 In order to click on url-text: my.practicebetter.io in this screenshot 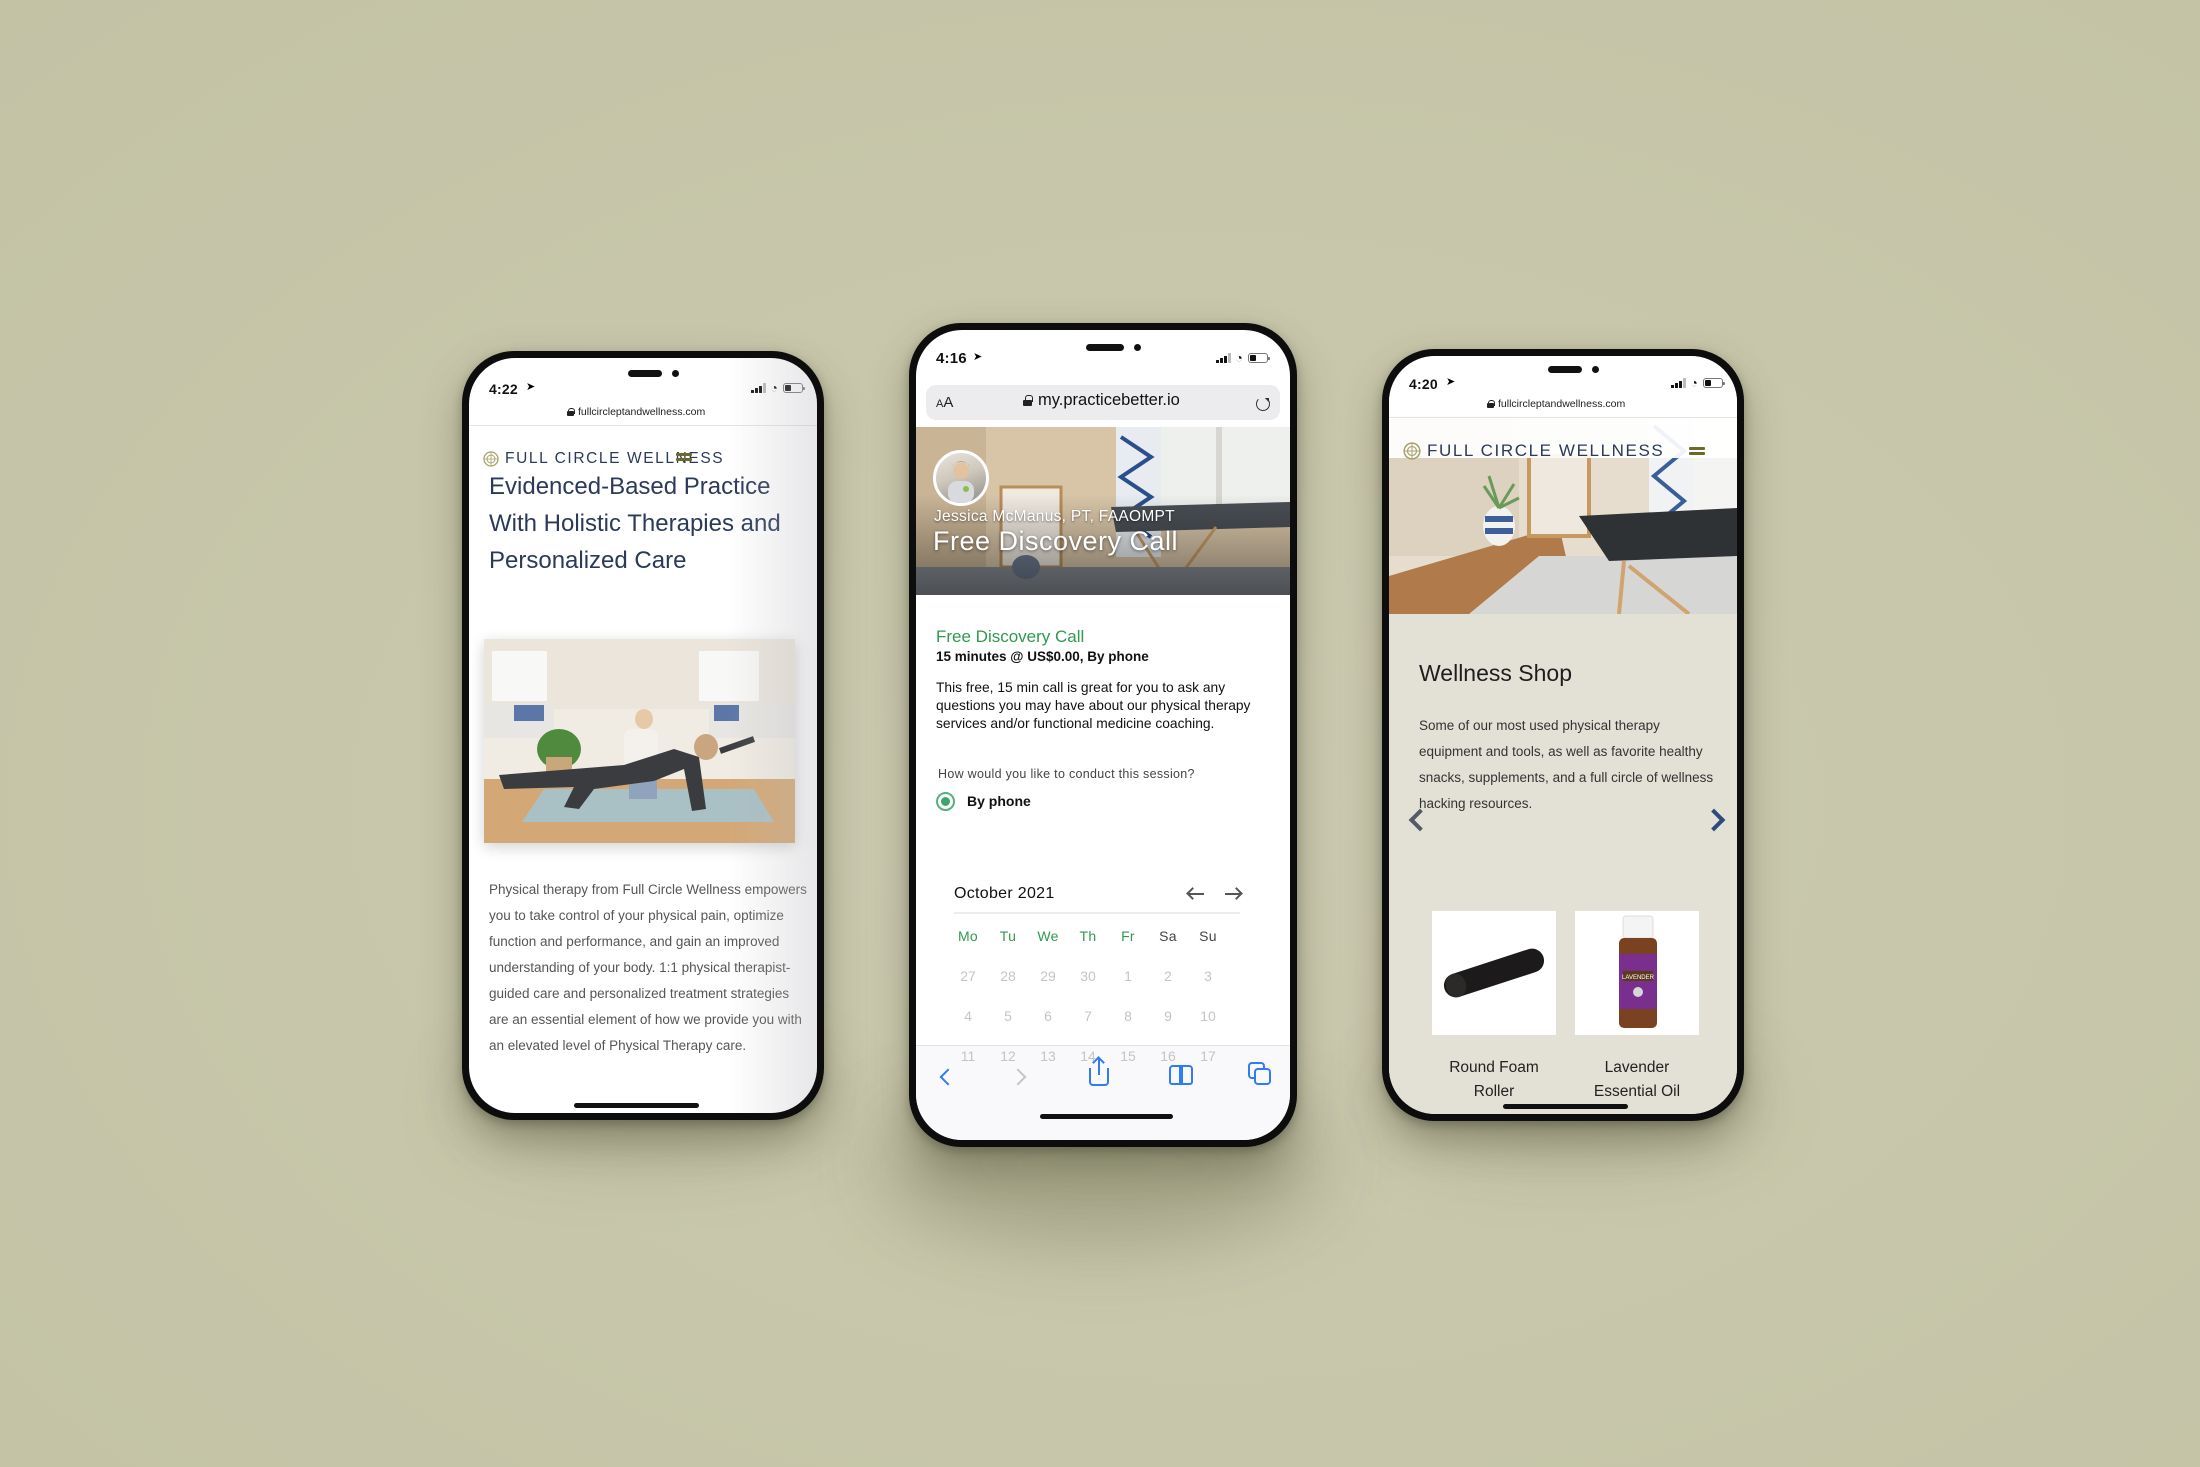, I will do `click(1109, 400)`.